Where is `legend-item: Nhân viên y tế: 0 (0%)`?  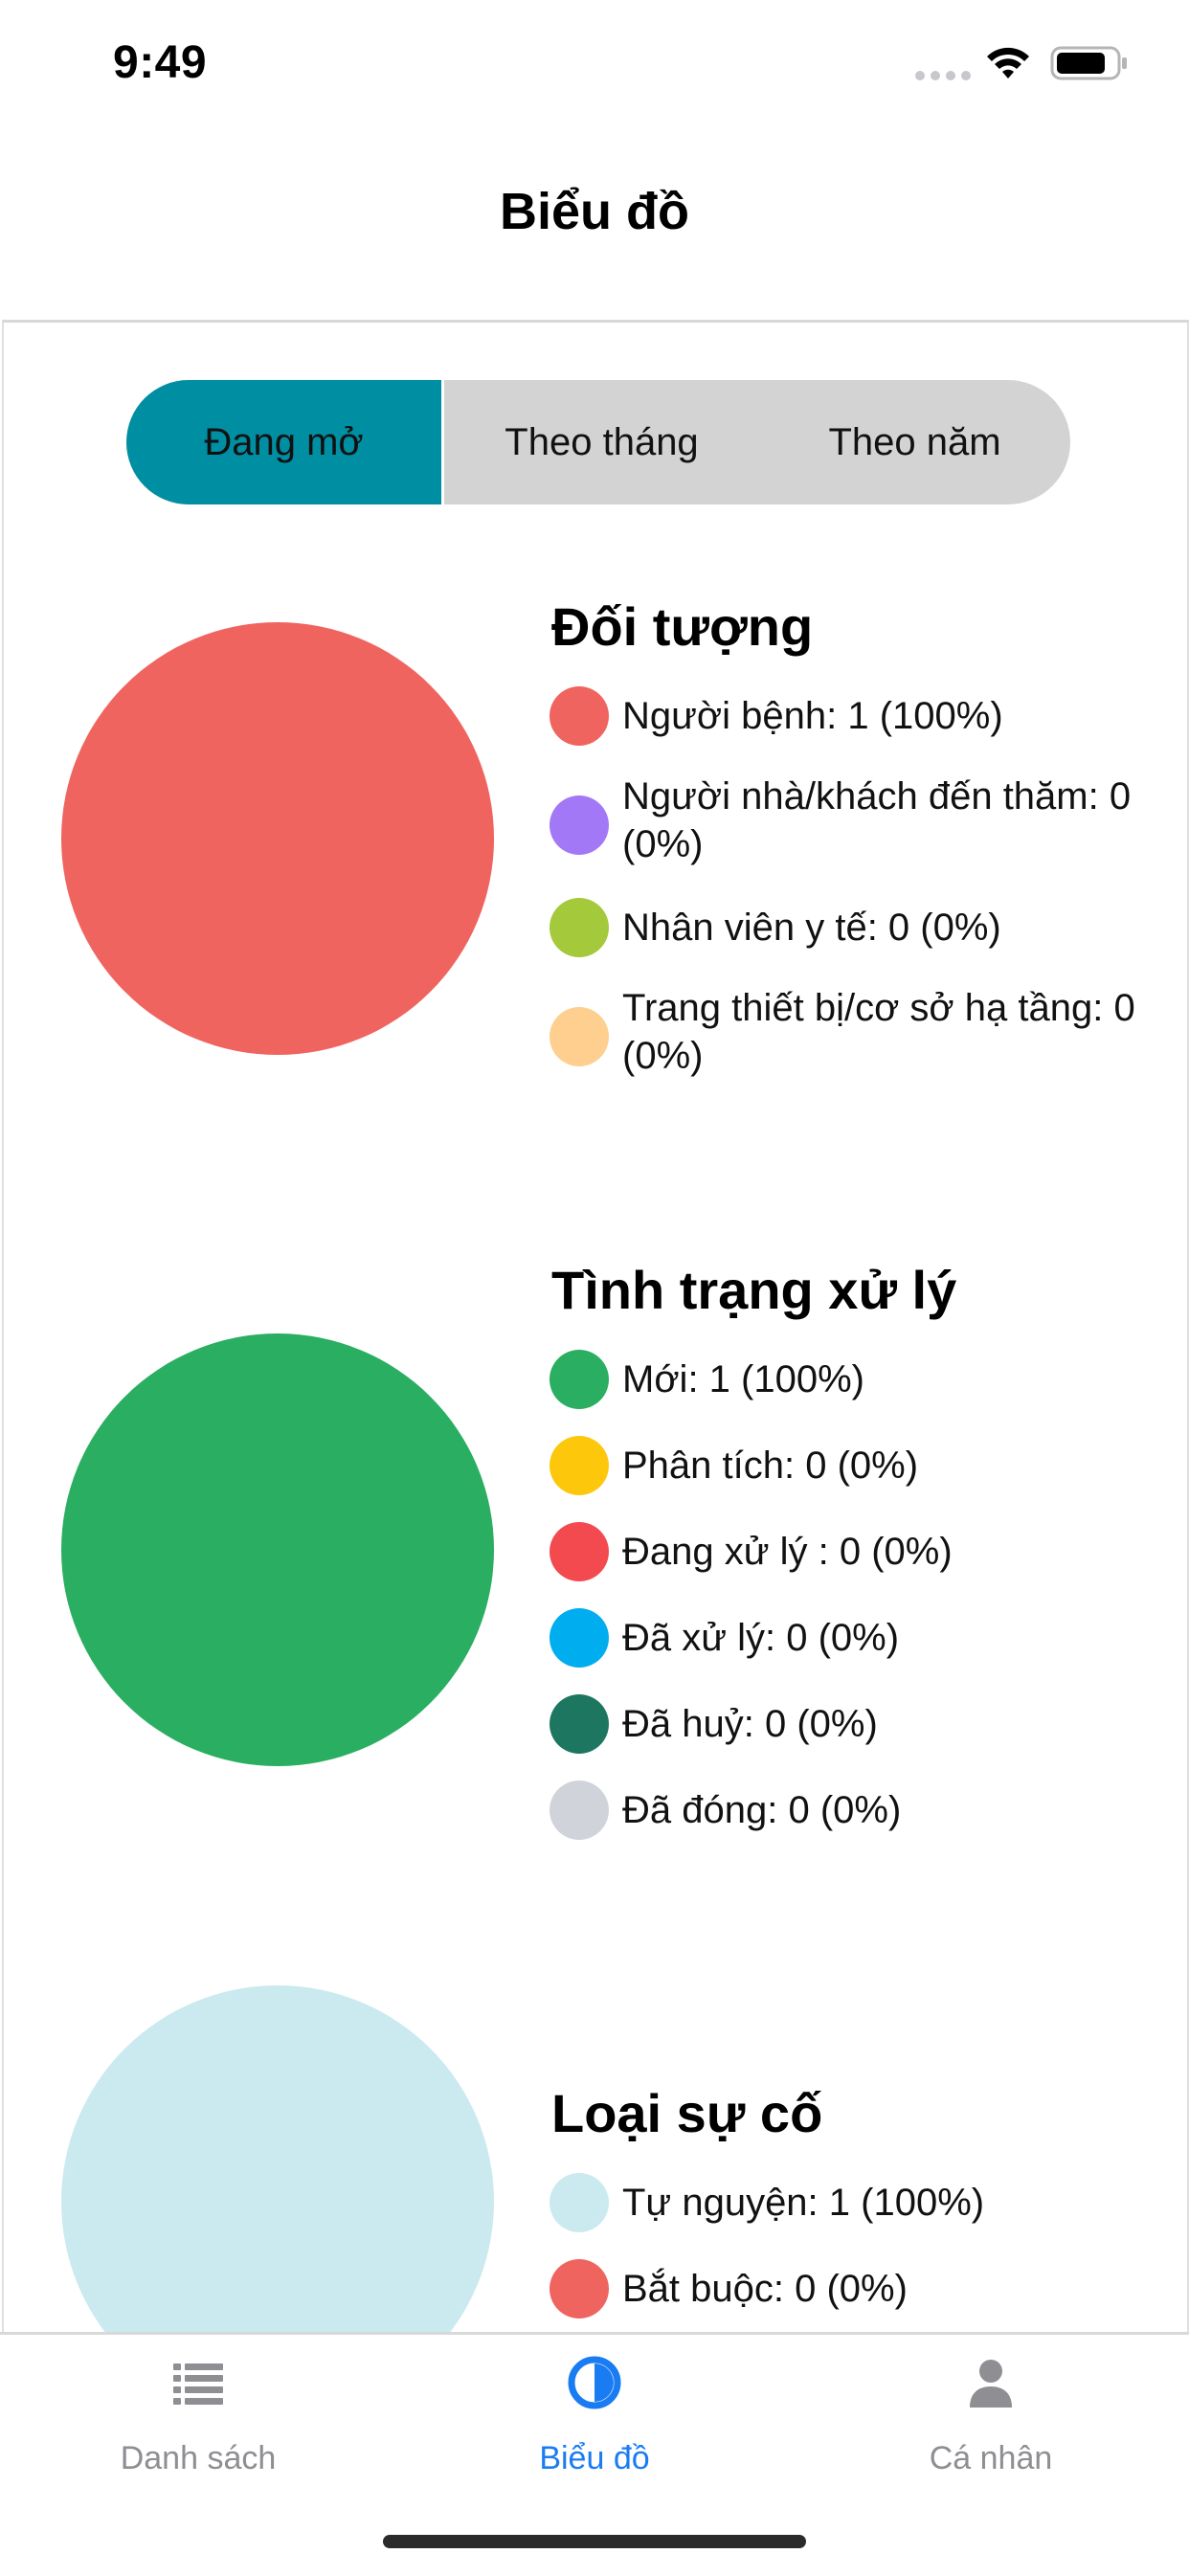
legend-item: Nhân viên y tế: 0 (0%) is located at coordinates (856, 928).